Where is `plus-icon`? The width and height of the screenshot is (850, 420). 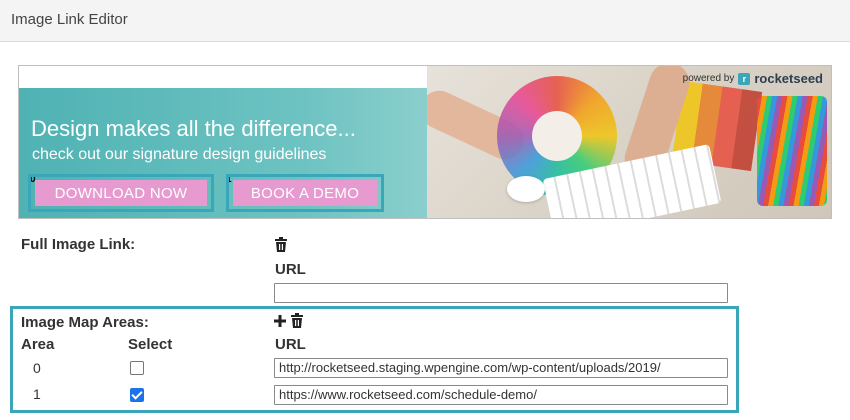 plus-icon is located at coordinates (280, 321).